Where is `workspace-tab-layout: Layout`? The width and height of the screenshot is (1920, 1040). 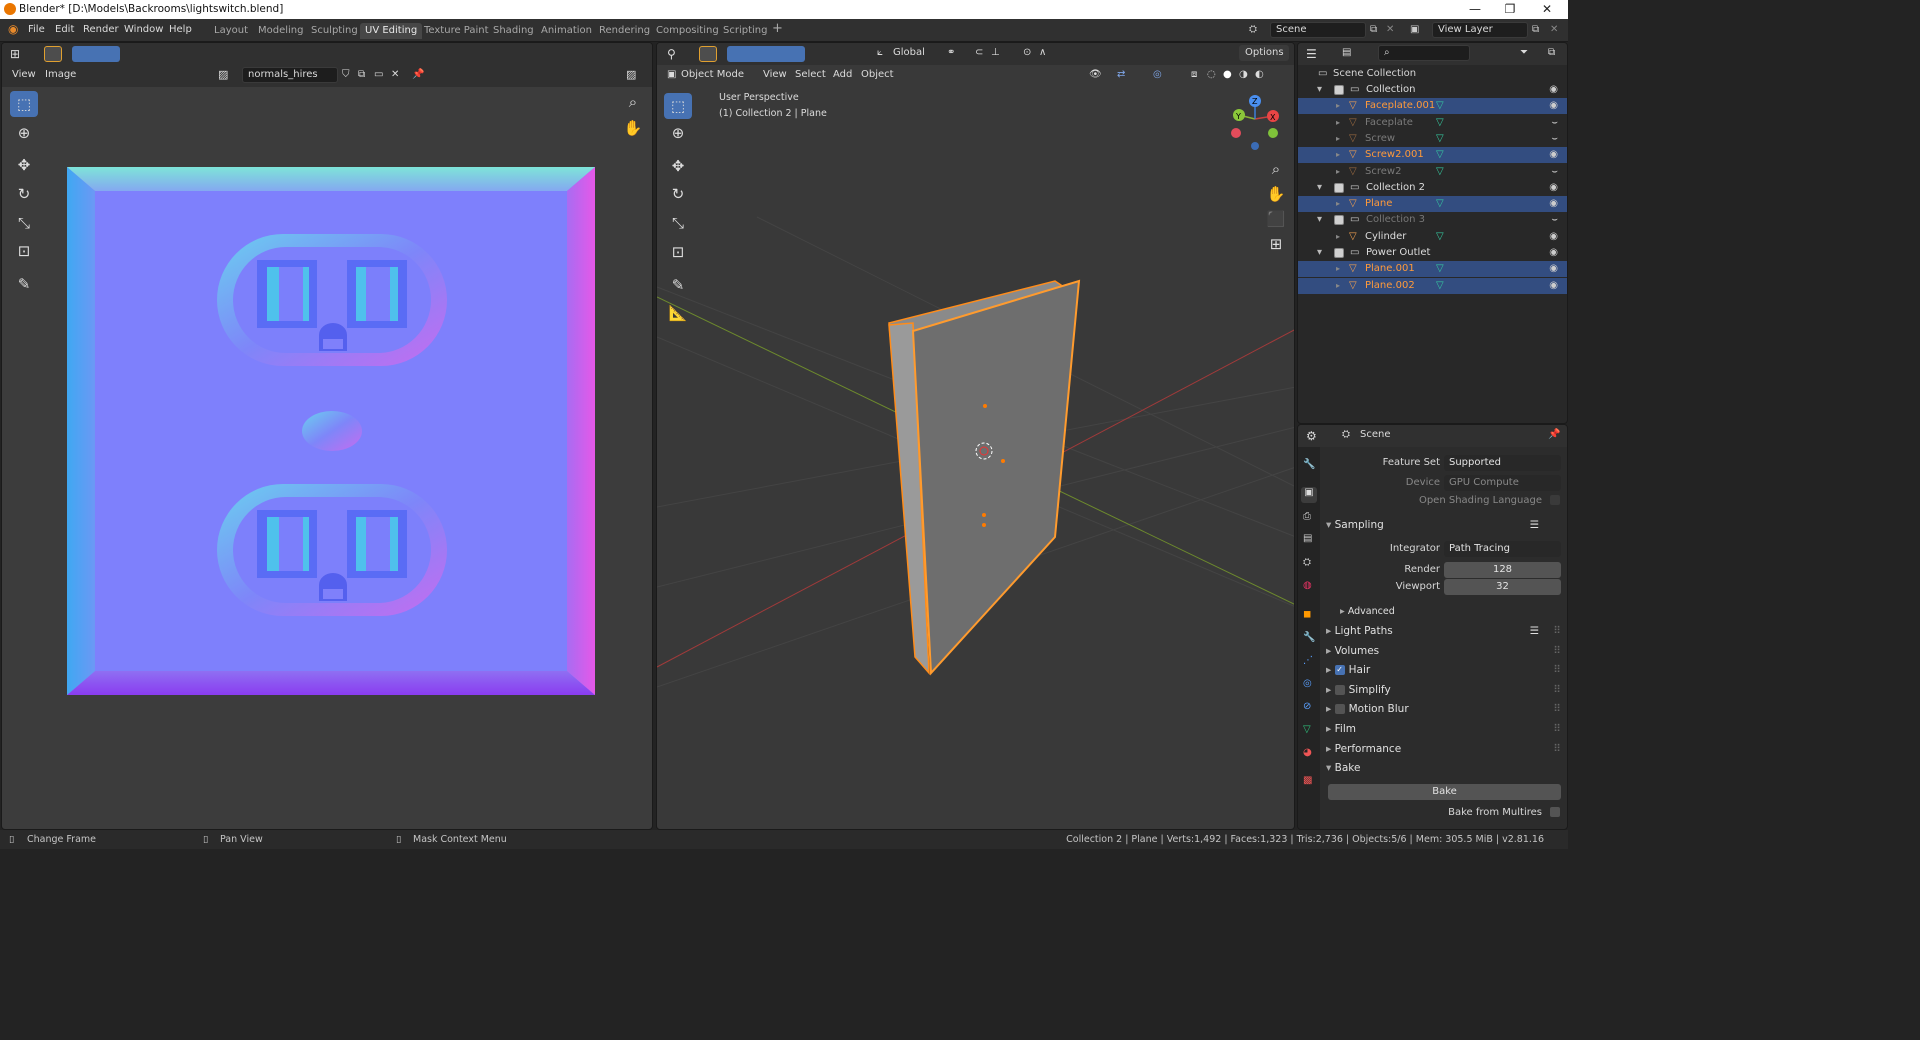 workspace-tab-layout: Layout is located at coordinates (231, 31).